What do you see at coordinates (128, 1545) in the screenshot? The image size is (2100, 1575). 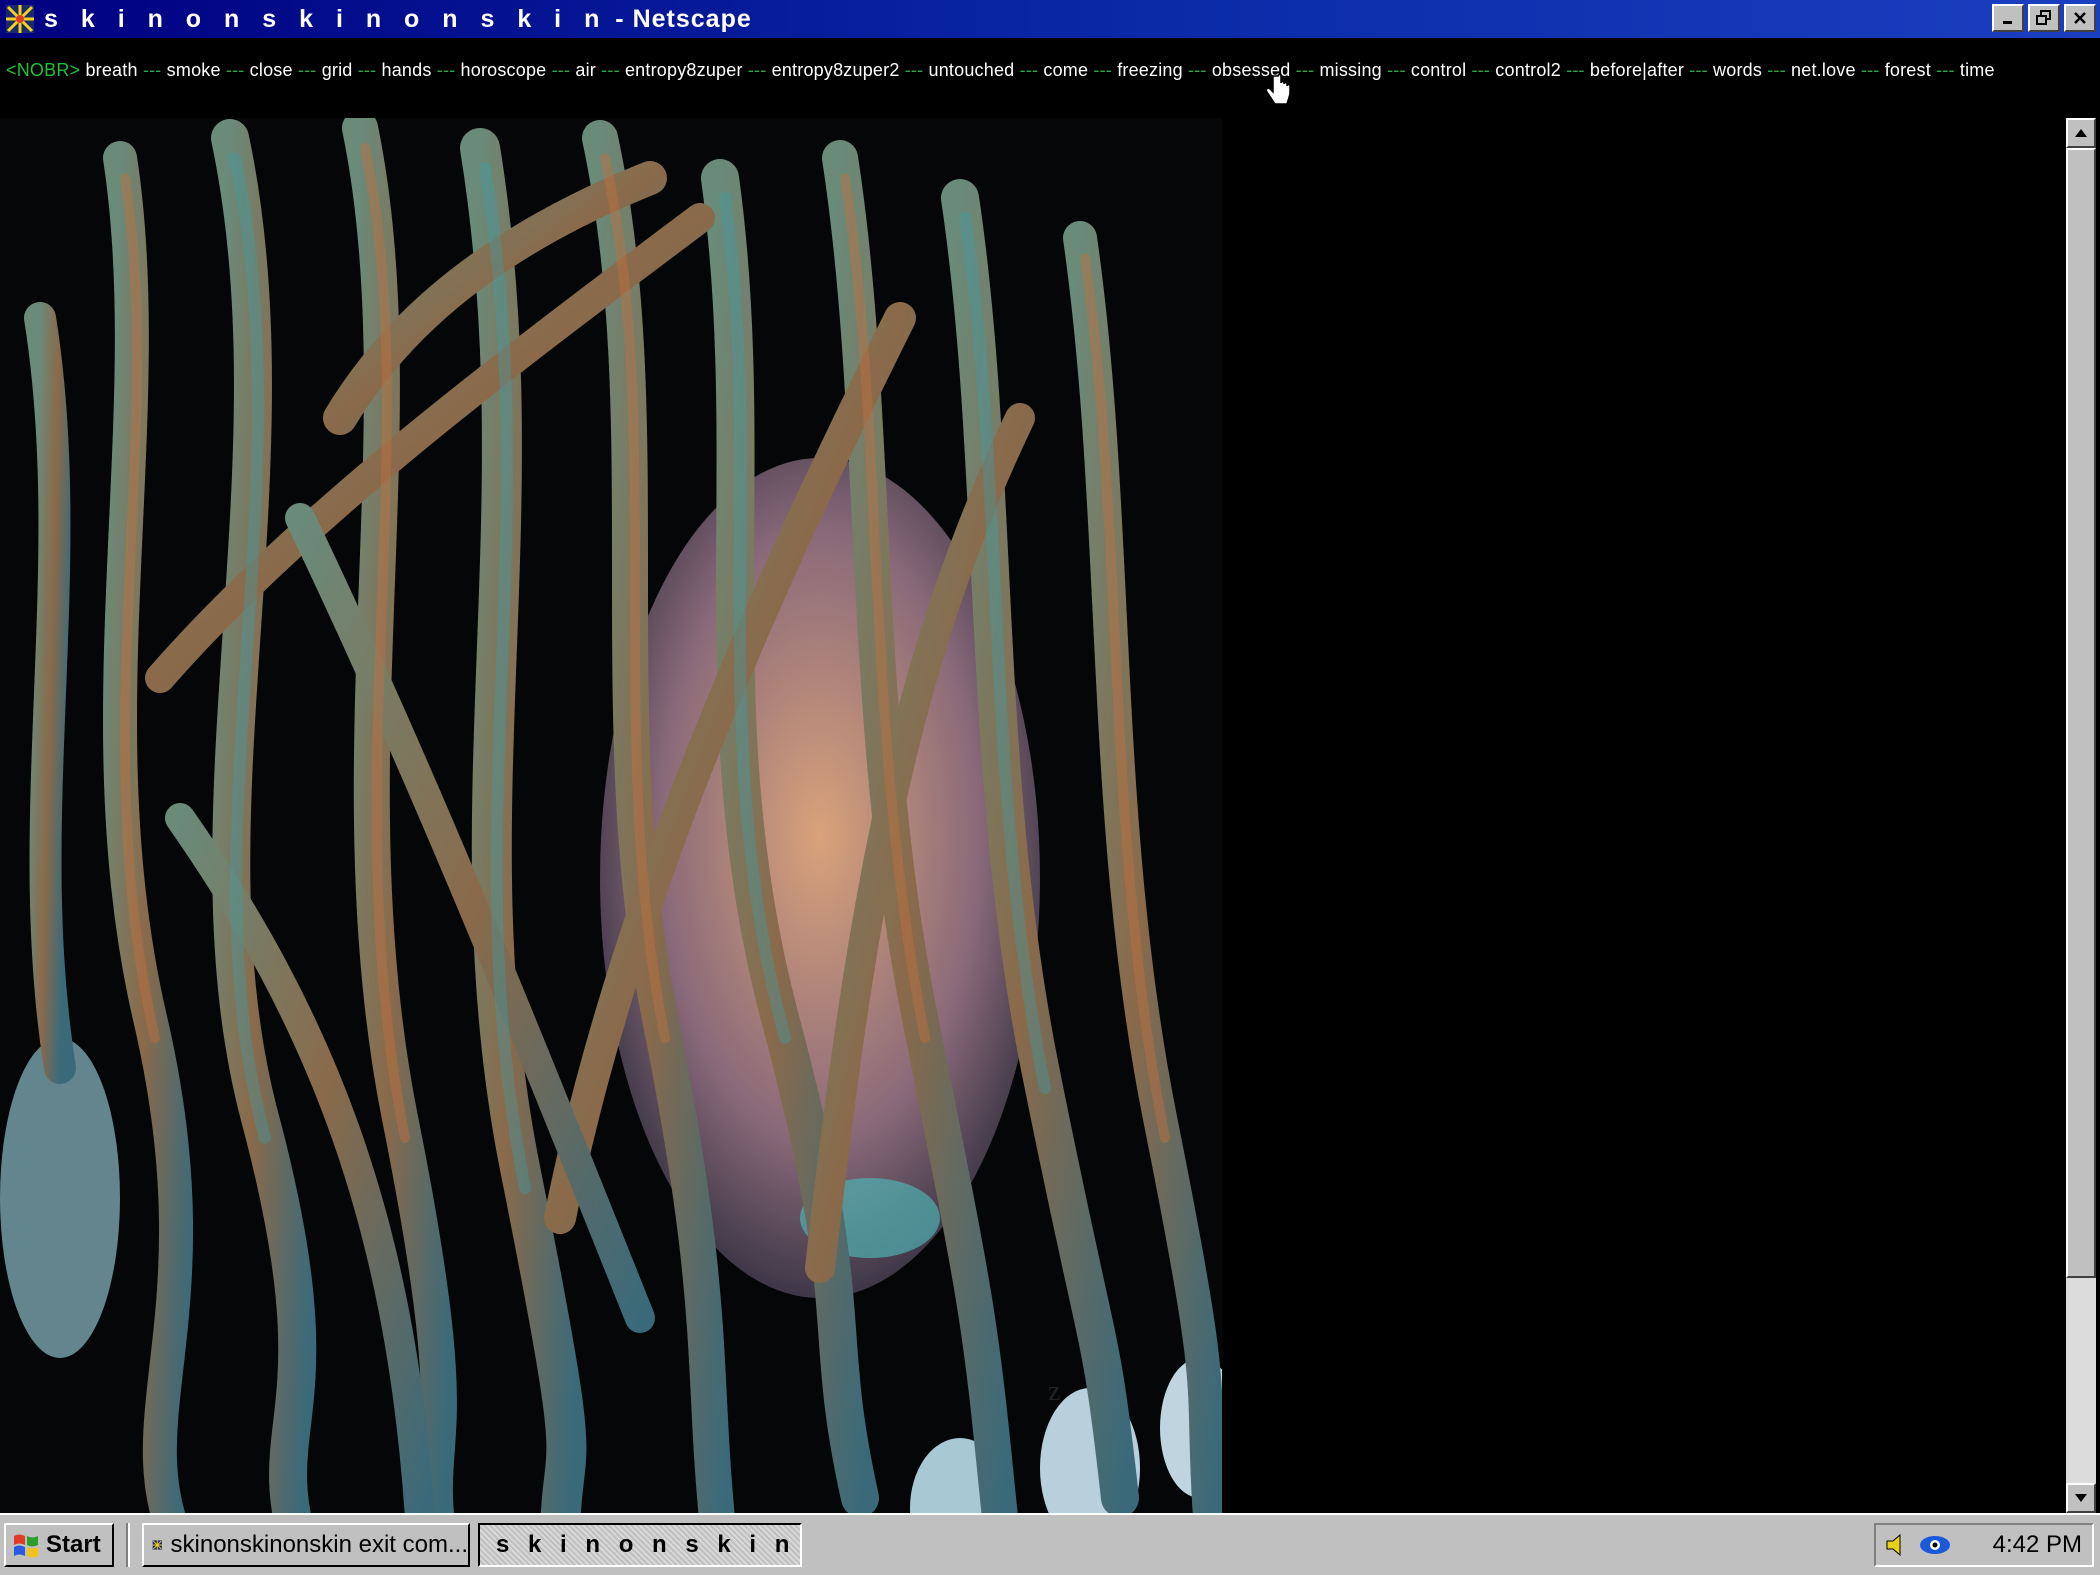 I see `taskbar-separator` at bounding box center [128, 1545].